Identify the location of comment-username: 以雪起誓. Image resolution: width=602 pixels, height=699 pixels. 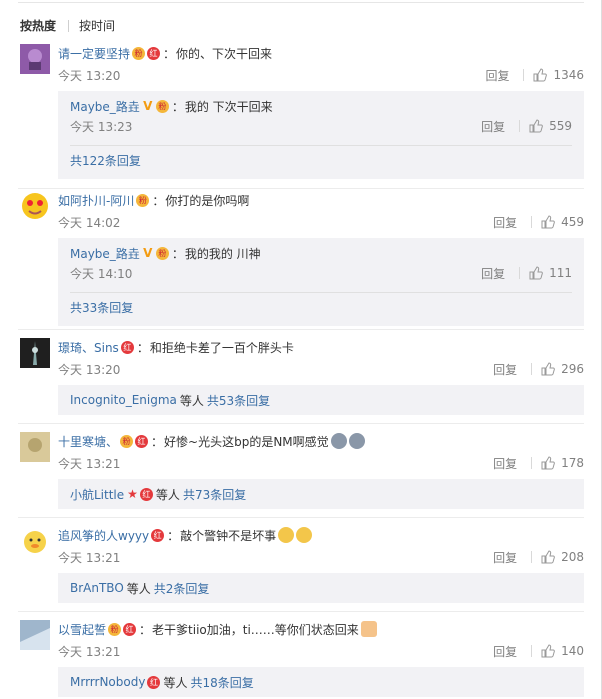
(82, 629).